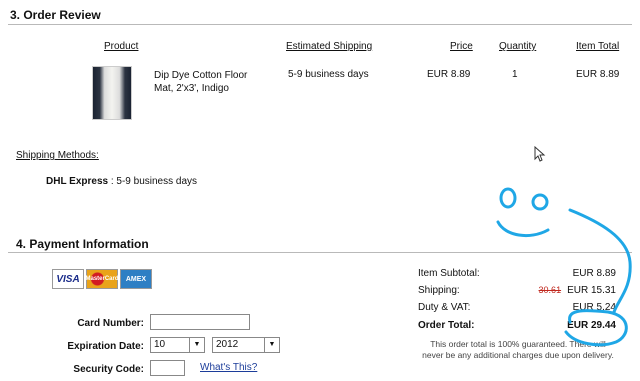 This screenshot has height=381, width=640. What do you see at coordinates (594, 273) in the screenshot?
I see `subtotal-value: EUR 8.89` at bounding box center [594, 273].